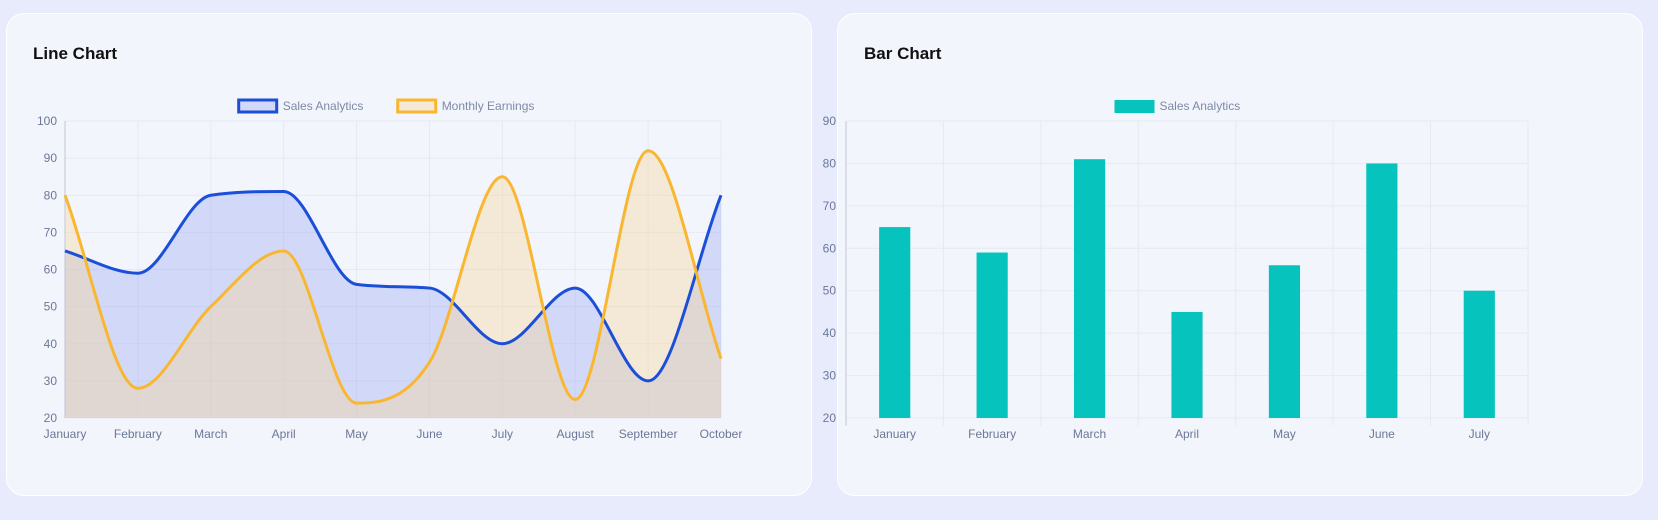  I want to click on x-tick-label: October, so click(721, 434).